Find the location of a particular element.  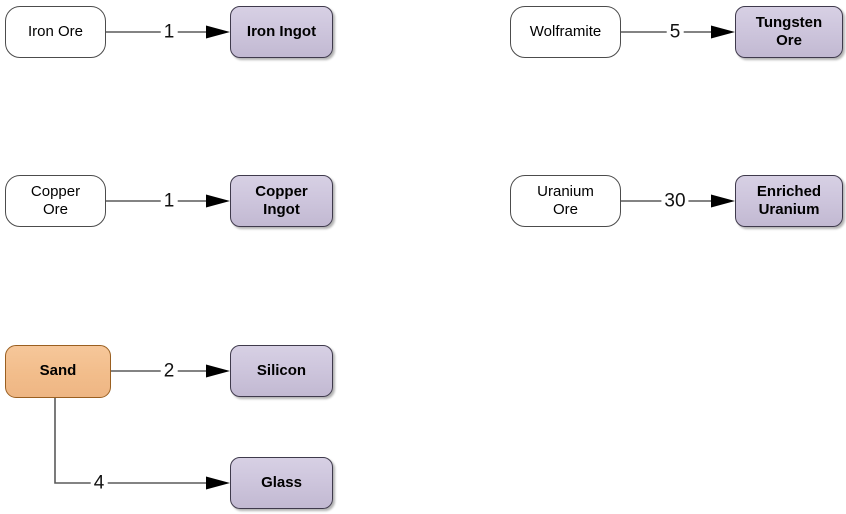

edge-quantity-uranium-ore-to-enriched-uranium: 30 is located at coordinates (675, 201).